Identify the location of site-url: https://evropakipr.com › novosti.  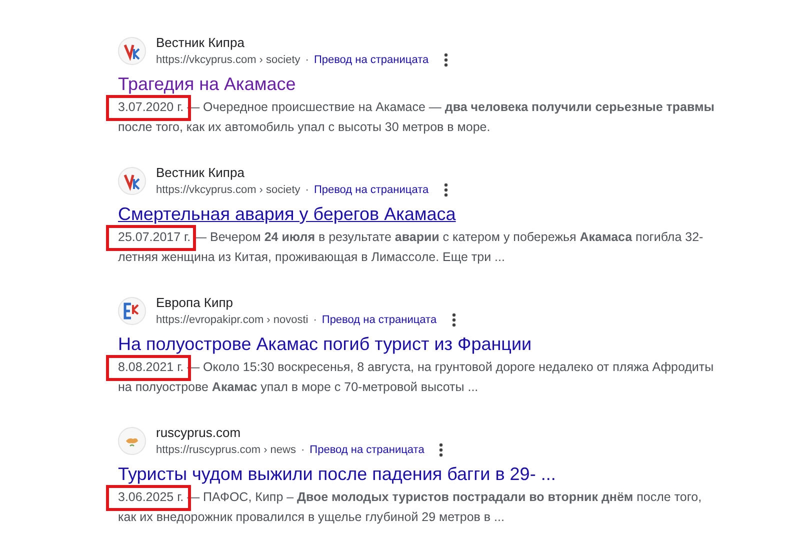
(232, 320).